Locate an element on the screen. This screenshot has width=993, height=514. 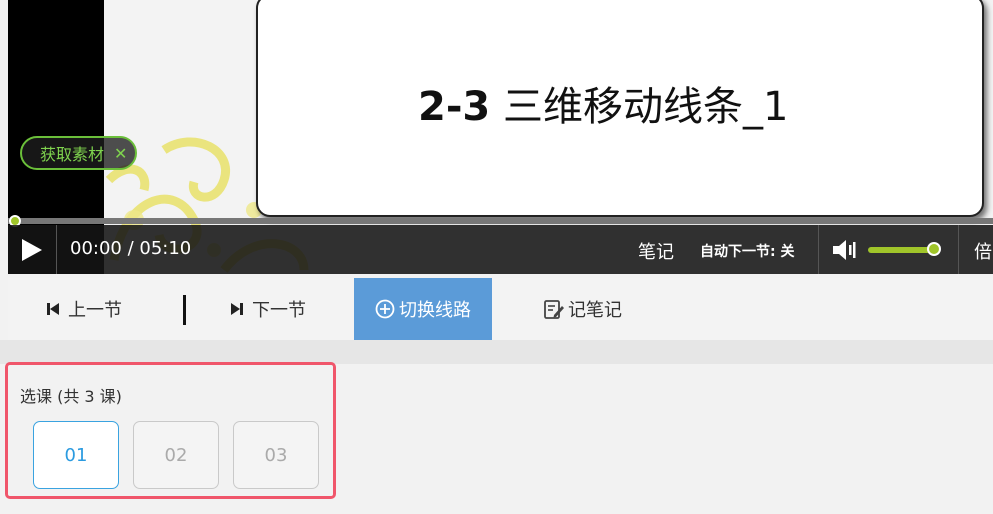
close-icon: ✕ is located at coordinates (120, 153).